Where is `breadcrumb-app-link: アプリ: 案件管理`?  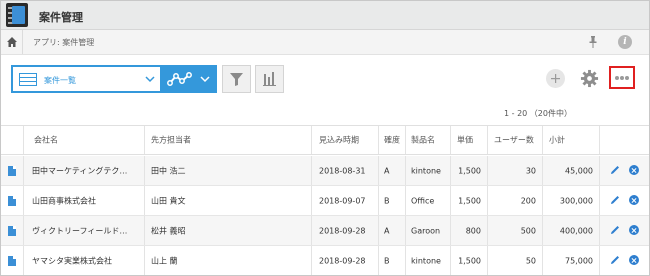
breadcrumb-app-link: アプリ: 案件管理 is located at coordinates (63, 42).